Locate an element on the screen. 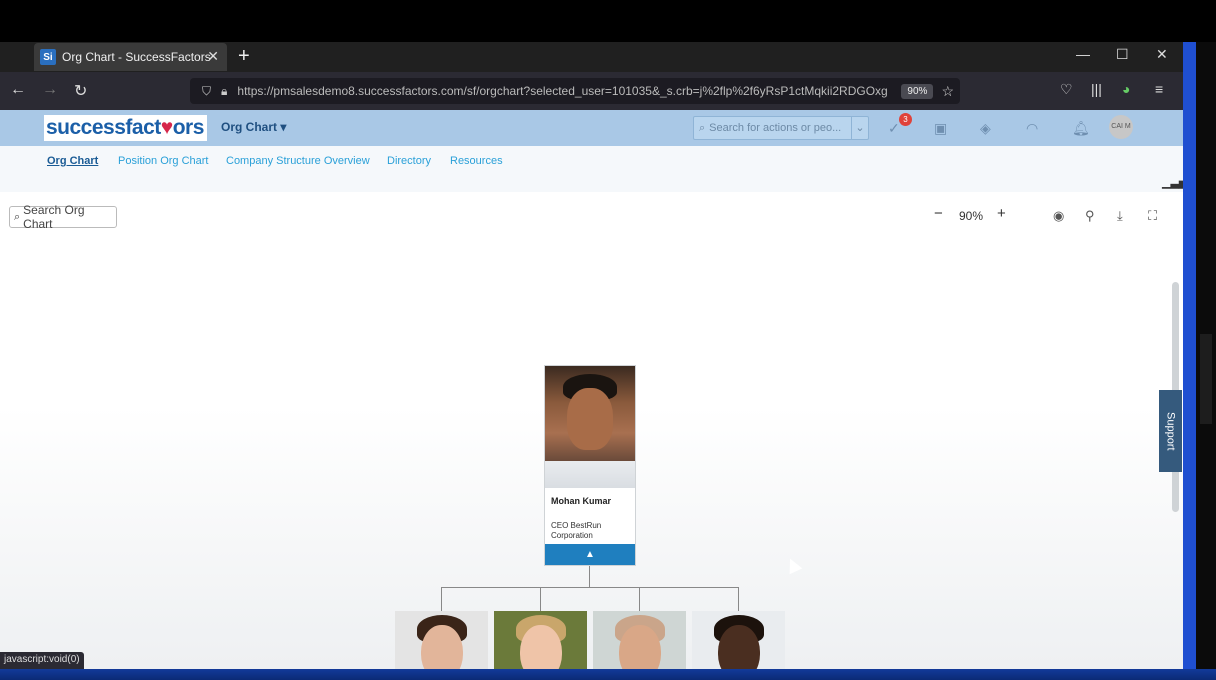 The image size is (1216, 680). close-tab-icon: ✕ is located at coordinates (213, 56).